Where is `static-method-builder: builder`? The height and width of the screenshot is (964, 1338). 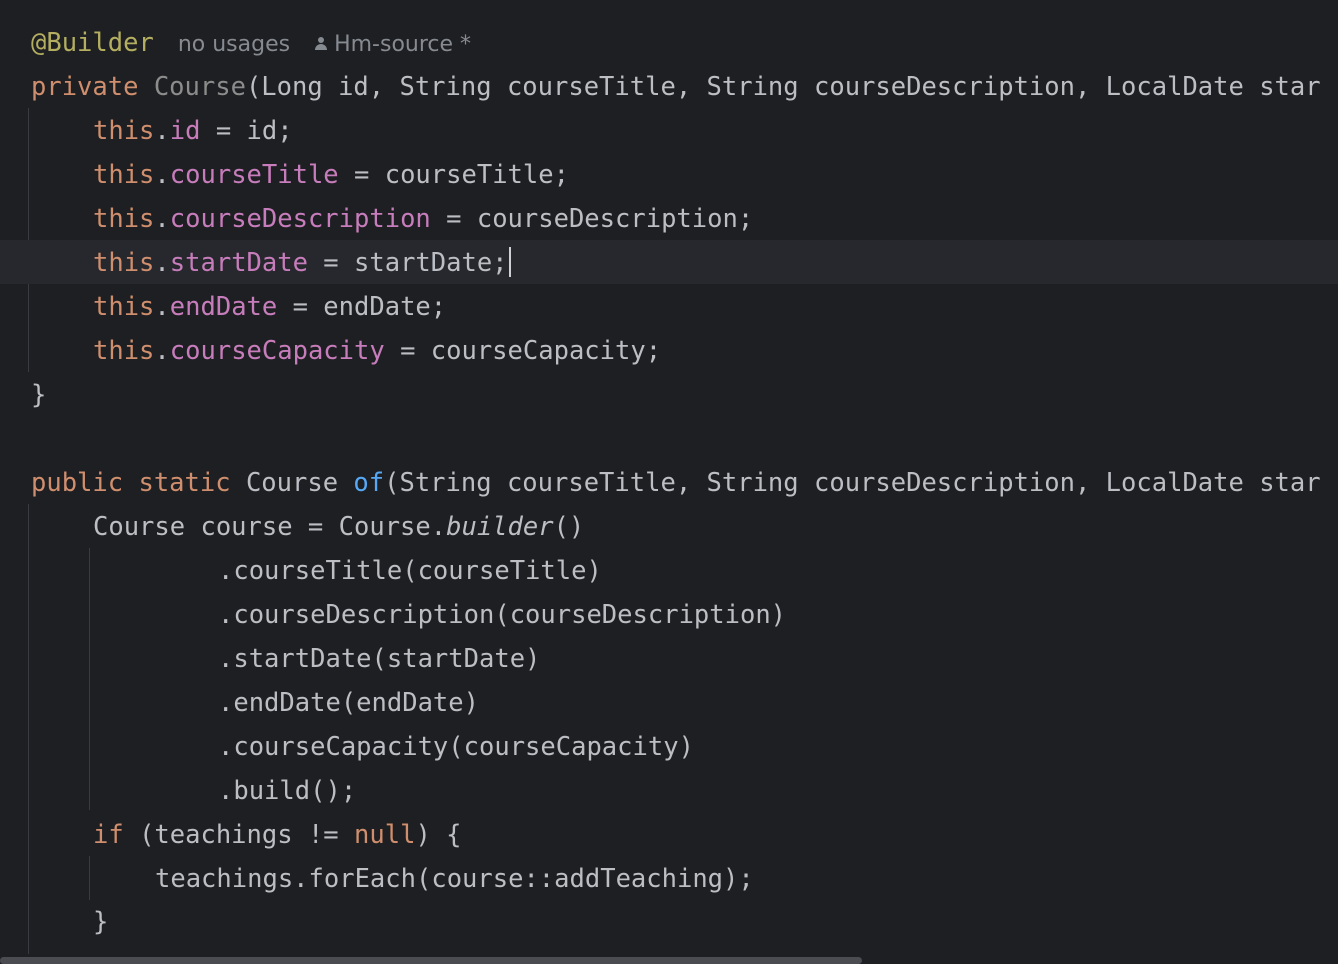 static-method-builder: builder is located at coordinates (500, 527).